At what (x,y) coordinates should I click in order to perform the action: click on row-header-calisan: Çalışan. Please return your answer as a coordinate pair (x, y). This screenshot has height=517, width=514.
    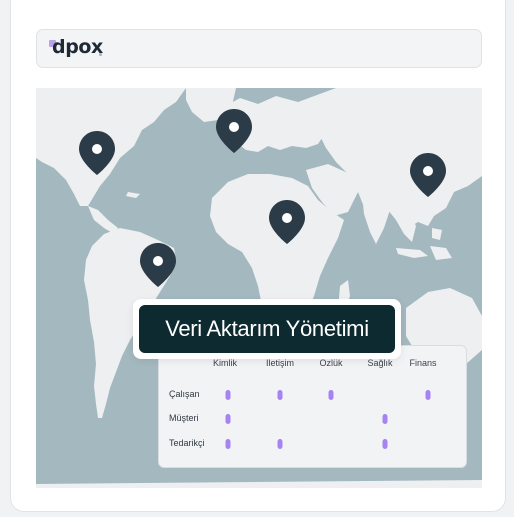
    Looking at the image, I should click on (184, 394).